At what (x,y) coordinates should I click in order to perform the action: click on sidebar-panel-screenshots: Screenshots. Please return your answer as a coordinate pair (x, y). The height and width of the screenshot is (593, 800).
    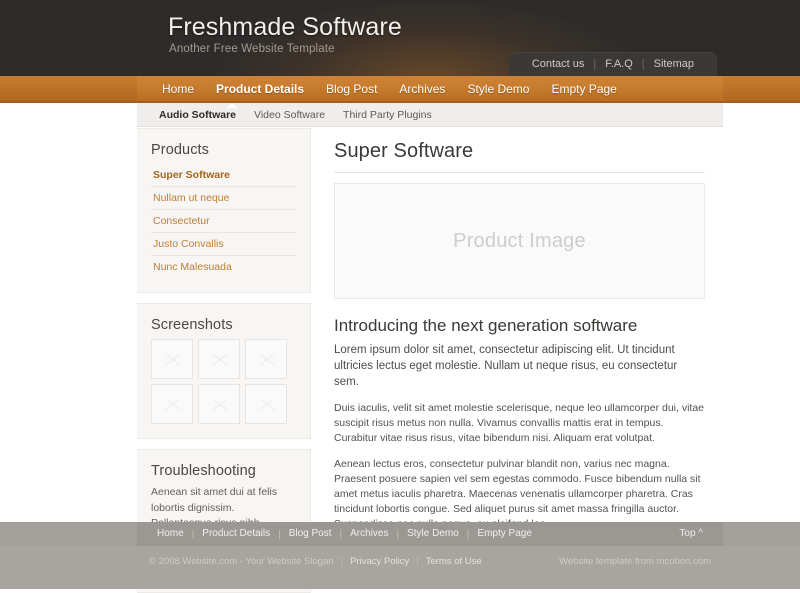
    Looking at the image, I should click on (224, 371).